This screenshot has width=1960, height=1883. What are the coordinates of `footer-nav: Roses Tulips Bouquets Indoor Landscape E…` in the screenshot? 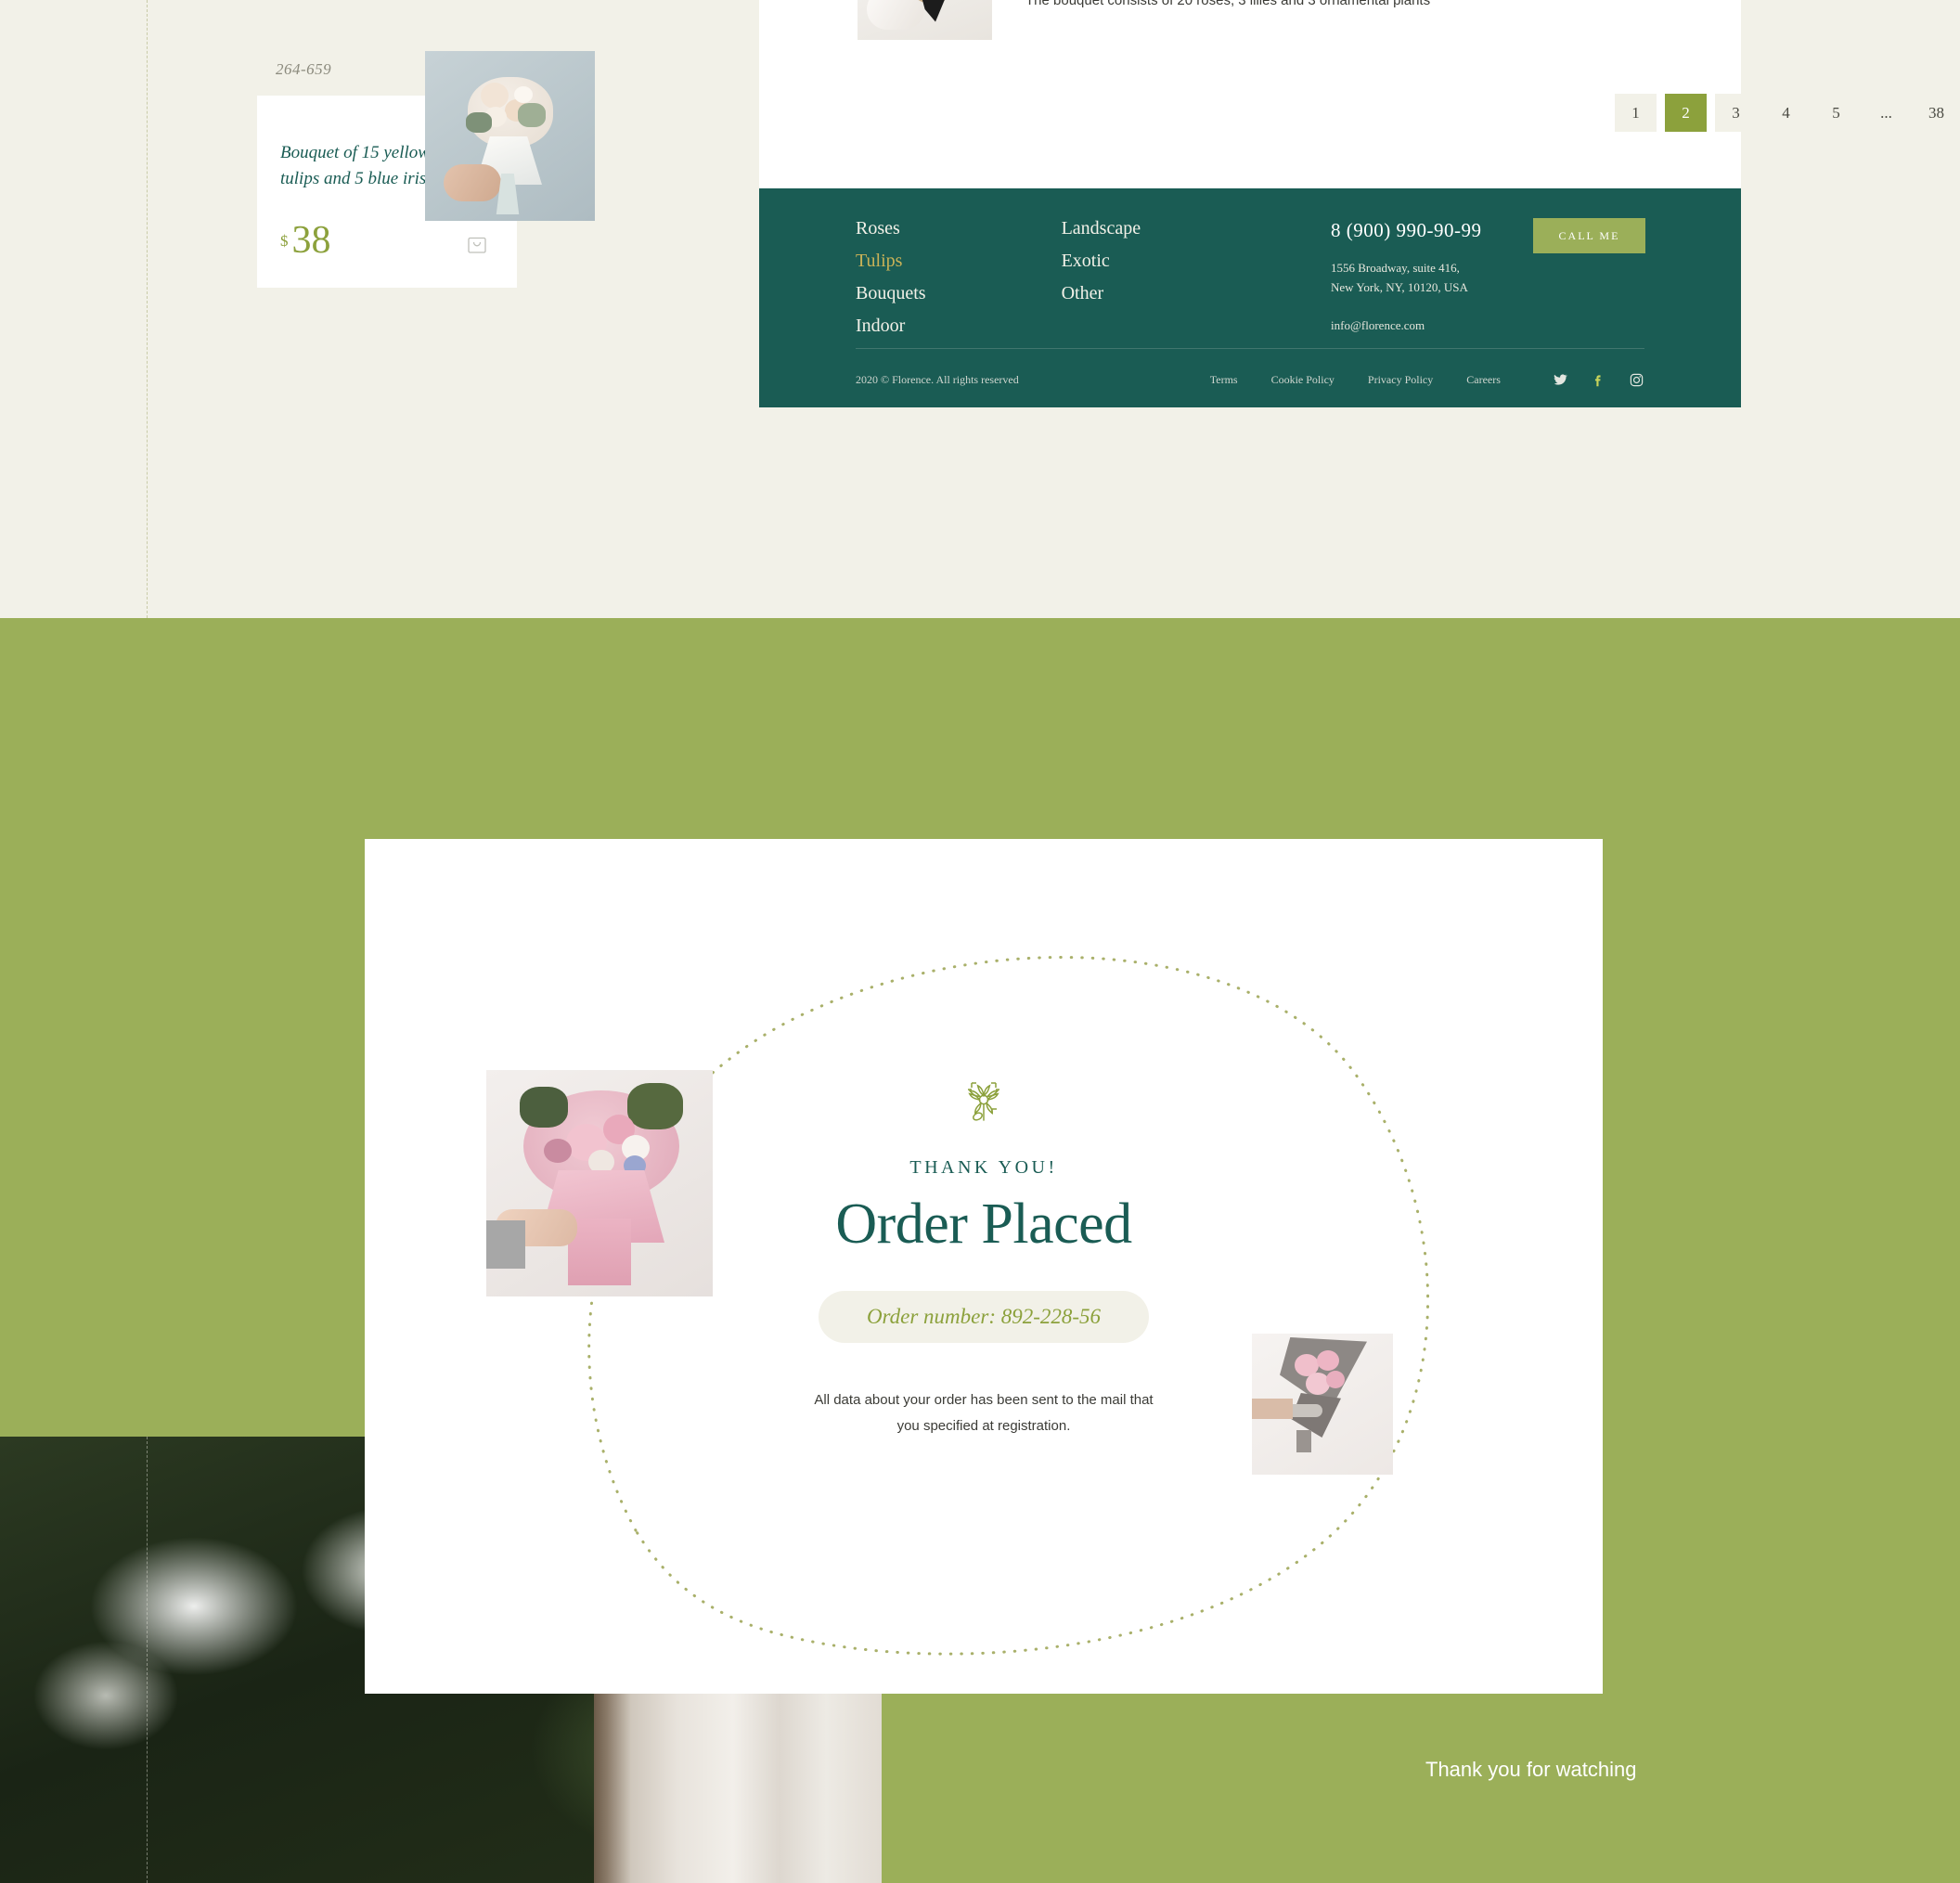 It's located at (998, 277).